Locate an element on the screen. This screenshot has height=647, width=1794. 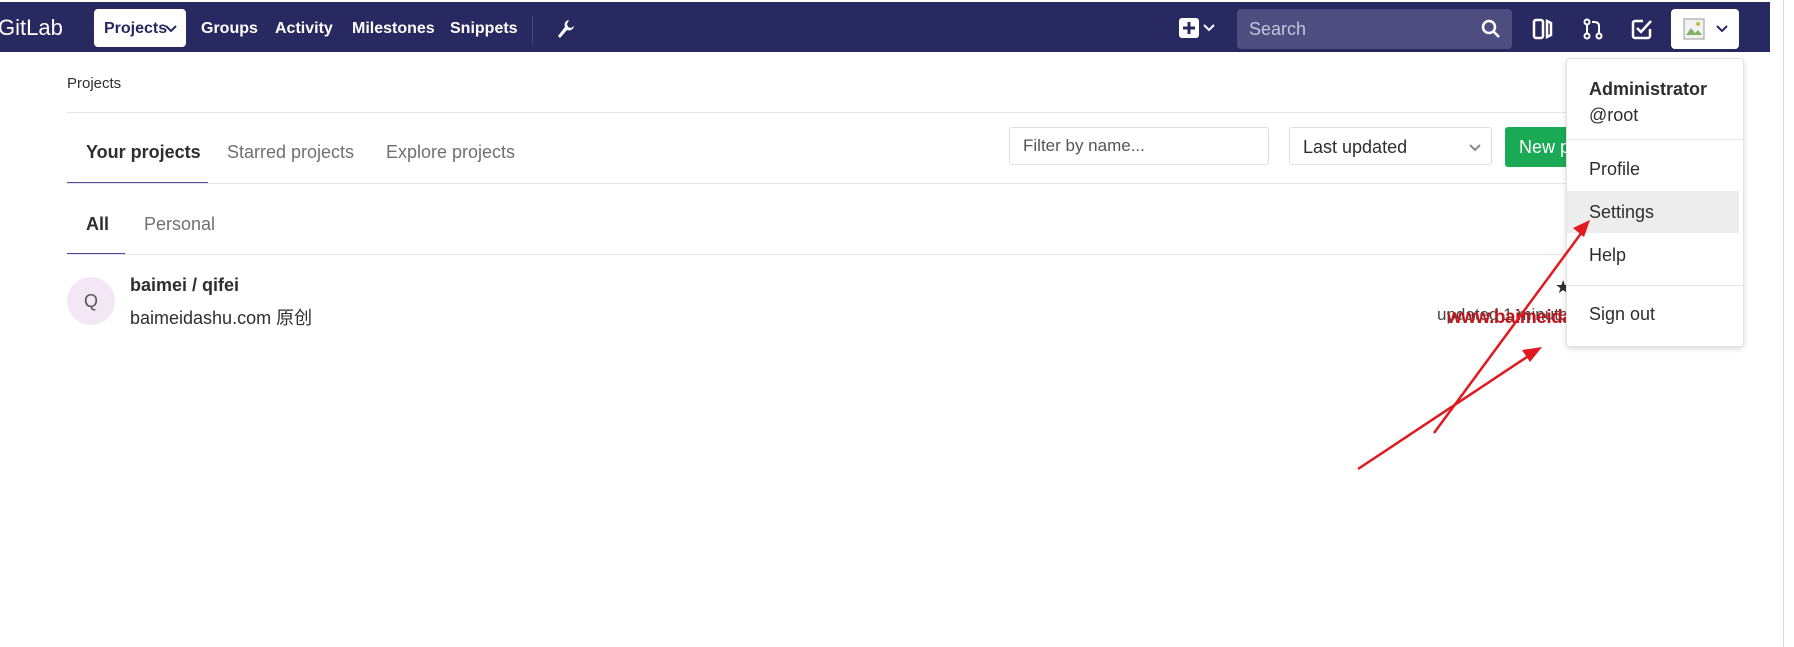
project-description: baimeidashu.com 原创 is located at coordinates (221, 318).